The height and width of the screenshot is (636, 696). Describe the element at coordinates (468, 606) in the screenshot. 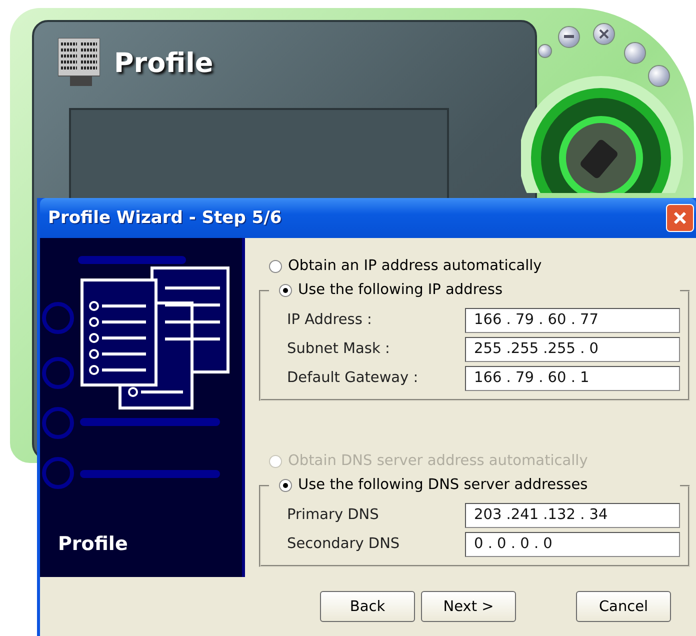

I see `wizard-button: Next >` at that location.